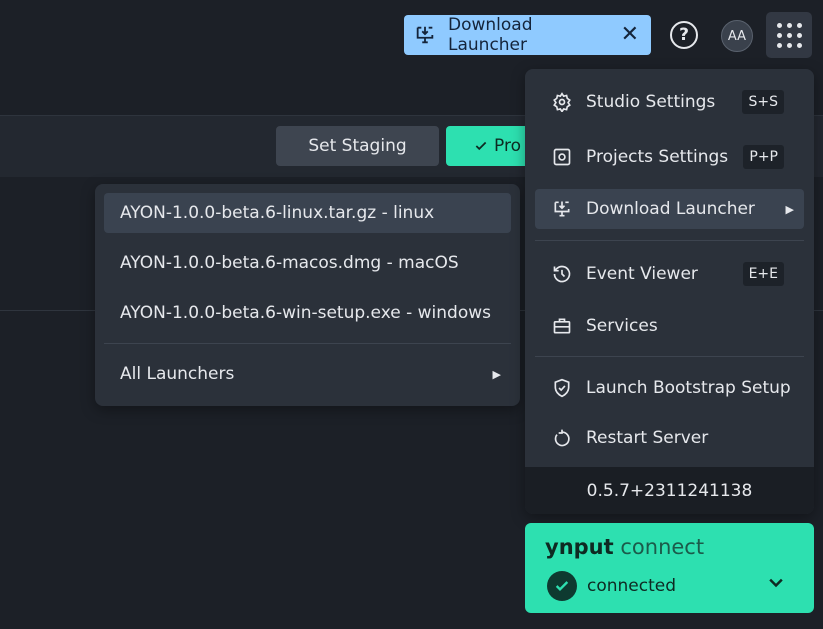  I want to click on menu-item-launch-bootstrap: Launch Bootstrap Setup, so click(669, 388).